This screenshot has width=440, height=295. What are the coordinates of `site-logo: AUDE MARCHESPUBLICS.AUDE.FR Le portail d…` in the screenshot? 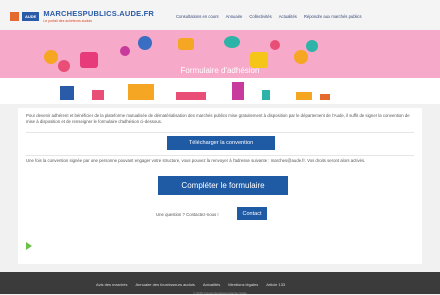 It's located at (82, 16).